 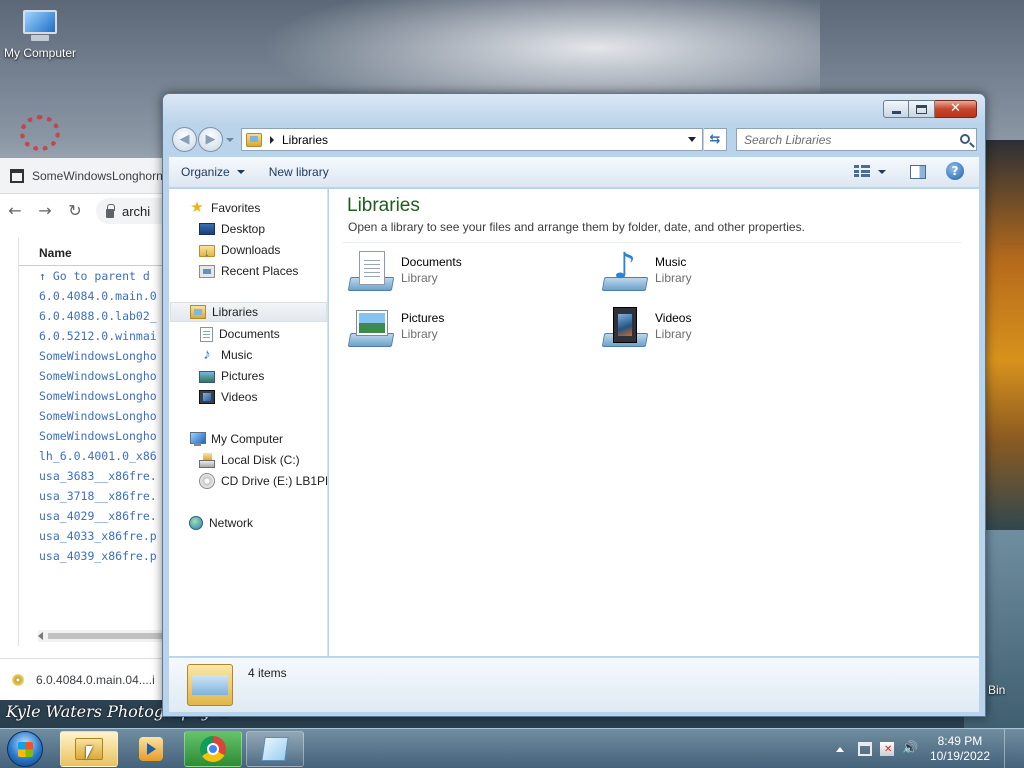 I want to click on close-button: ✕, so click(x=956, y=109).